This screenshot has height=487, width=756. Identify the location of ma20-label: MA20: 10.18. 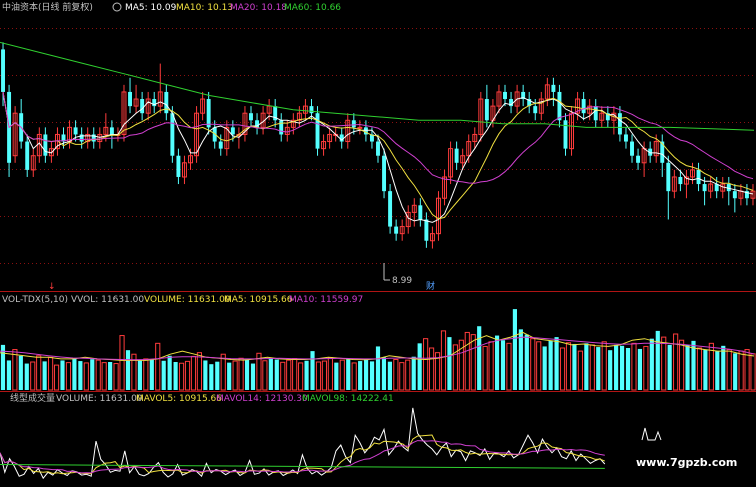
(258, 8).